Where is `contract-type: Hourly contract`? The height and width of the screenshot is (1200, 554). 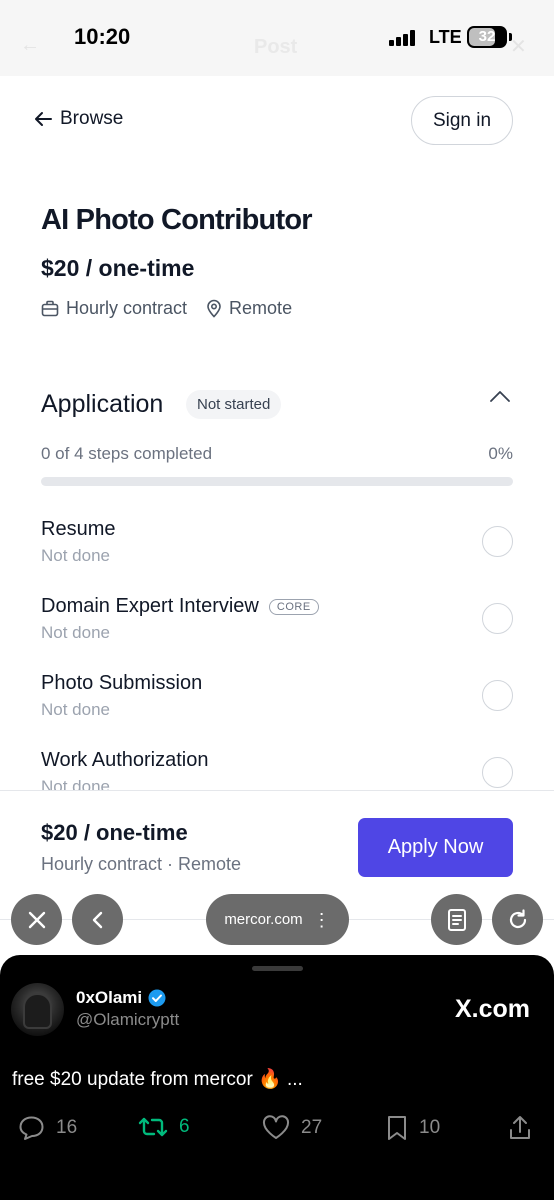
contract-type: Hourly contract is located at coordinates (114, 308).